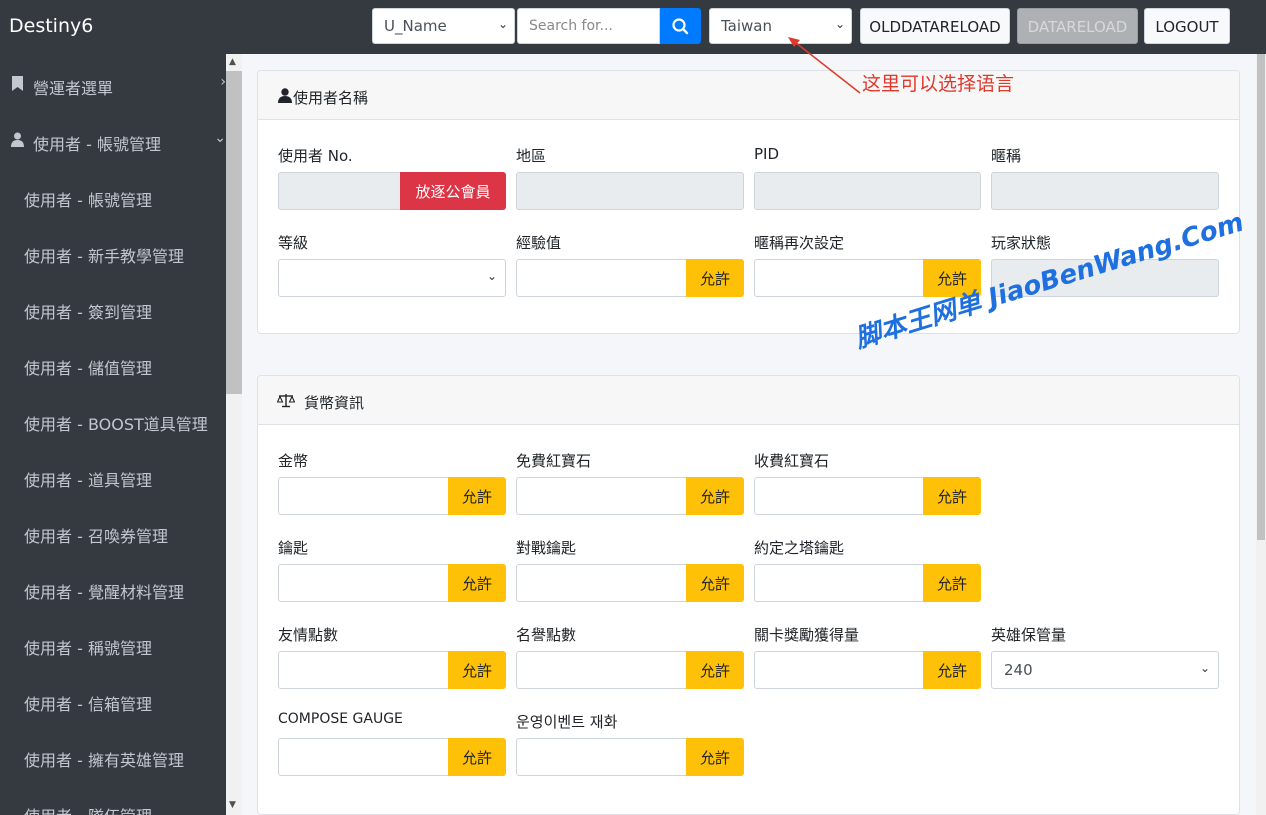 This screenshot has width=1266, height=815. I want to click on stage-reward-label: 關卡獎勵獲得量, so click(807, 635).